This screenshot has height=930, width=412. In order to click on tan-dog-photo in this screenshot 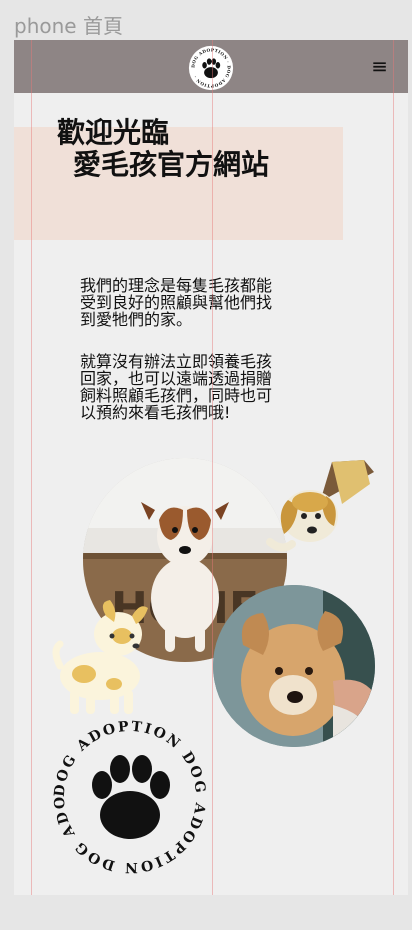, I will do `click(294, 666)`.